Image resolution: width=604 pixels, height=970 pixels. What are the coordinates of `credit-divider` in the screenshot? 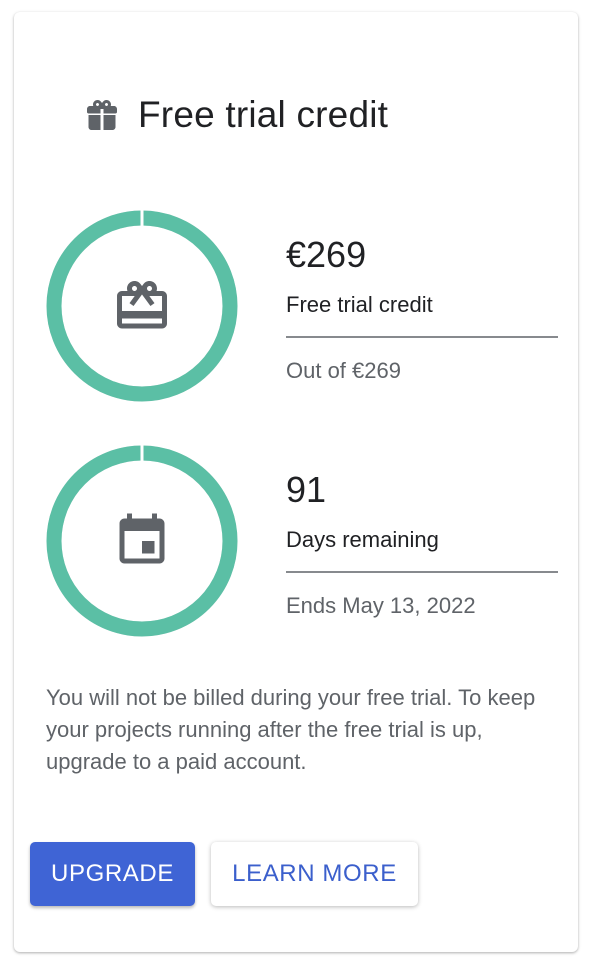 It's located at (422, 337).